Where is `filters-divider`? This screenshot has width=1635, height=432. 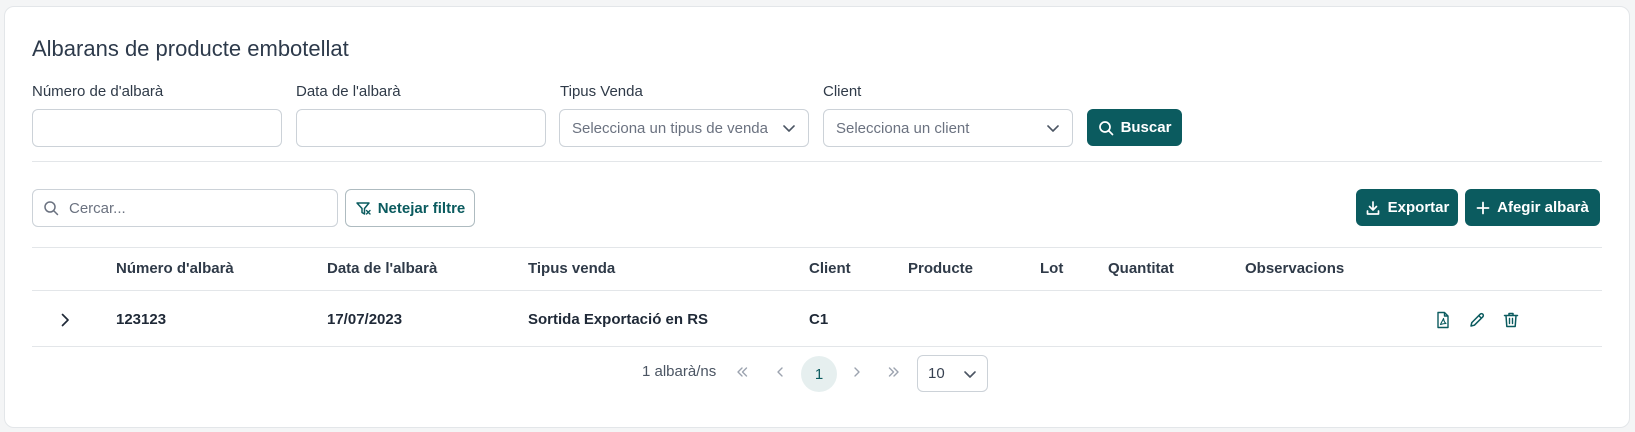
filters-divider is located at coordinates (817, 161).